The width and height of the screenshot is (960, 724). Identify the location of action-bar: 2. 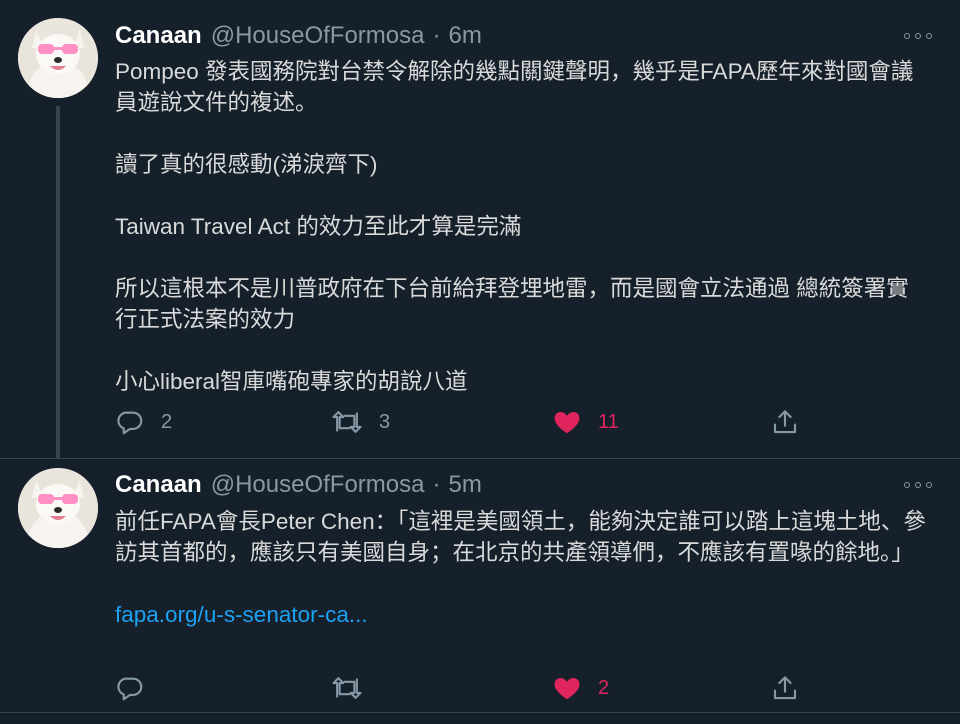
(465, 688).